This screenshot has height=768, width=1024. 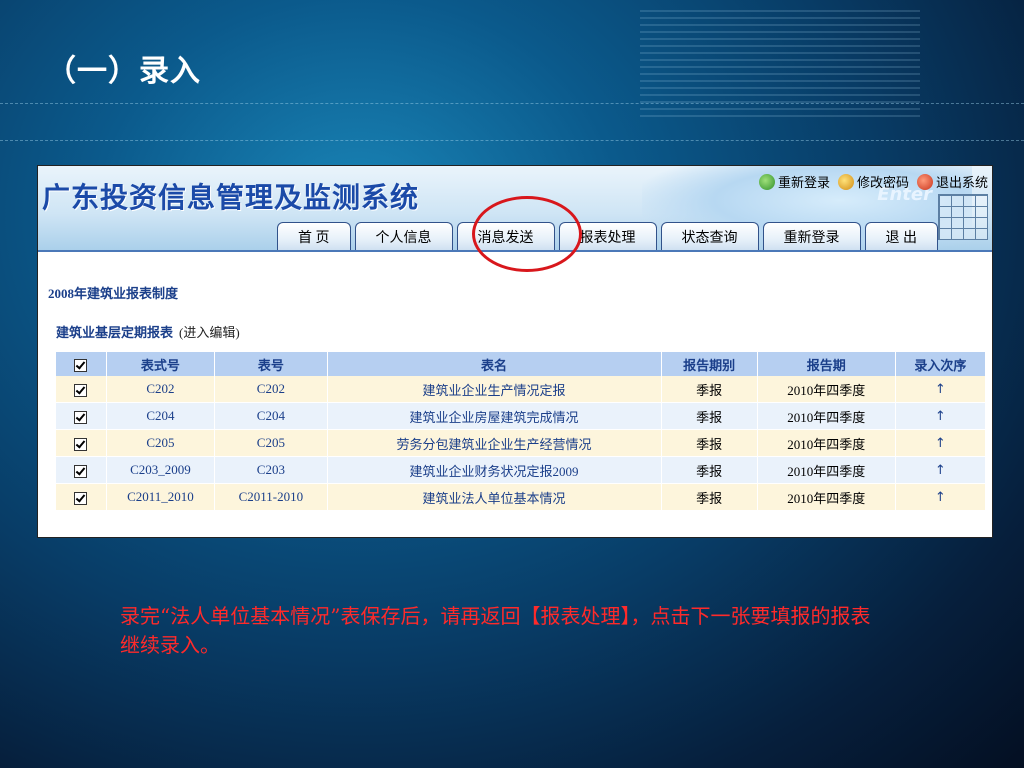 I want to click on slide-title: （一）录入, so click(x=123, y=71).